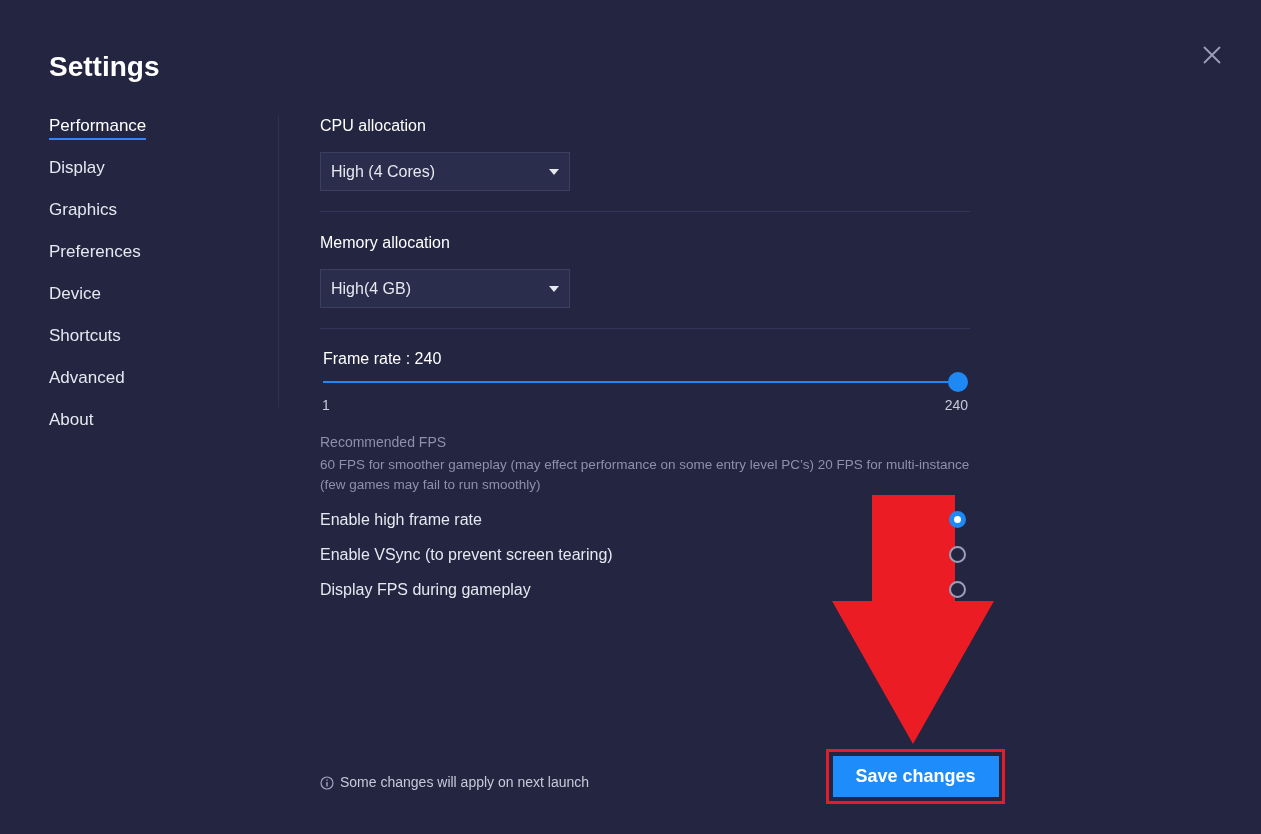  What do you see at coordinates (87, 379) in the screenshot?
I see `sidebar-item: Advanced` at bounding box center [87, 379].